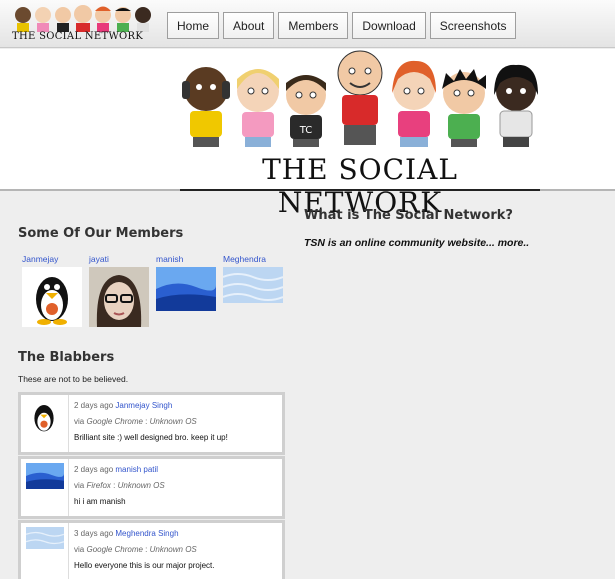 This screenshot has height=579, width=615. Describe the element at coordinates (408, 215) in the screenshot. I see `about-heading: What is The Social Network?` at that location.